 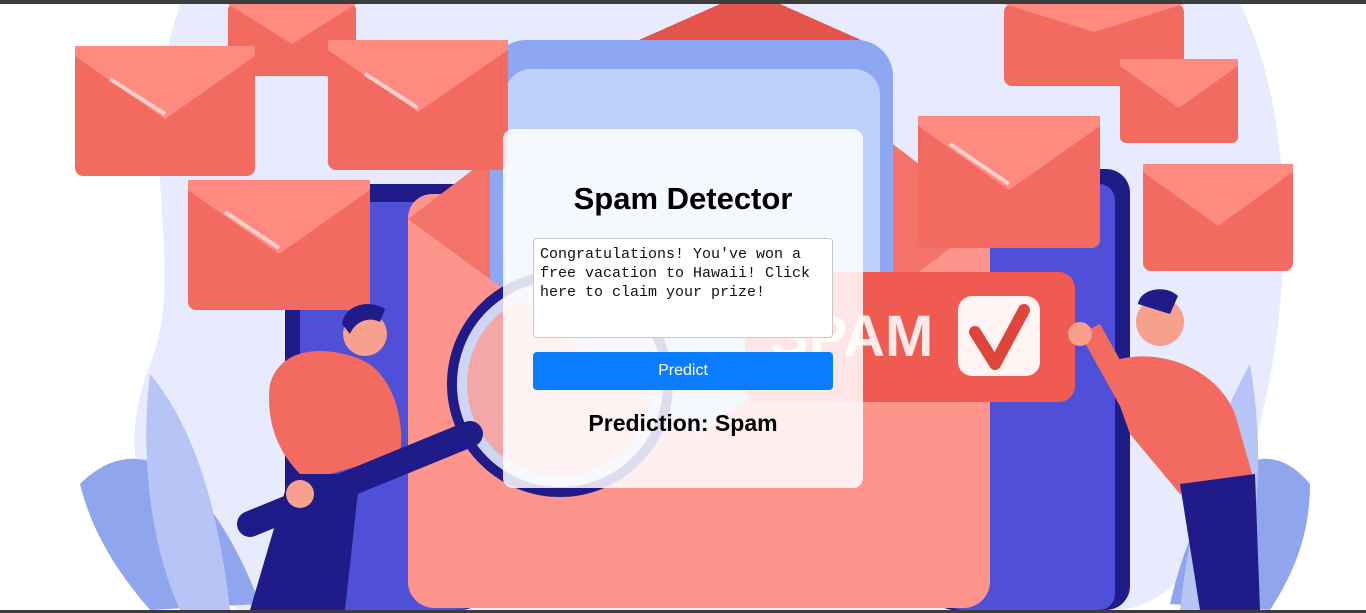 I want to click on prediction-result: Prediction: Spam, so click(x=683, y=423).